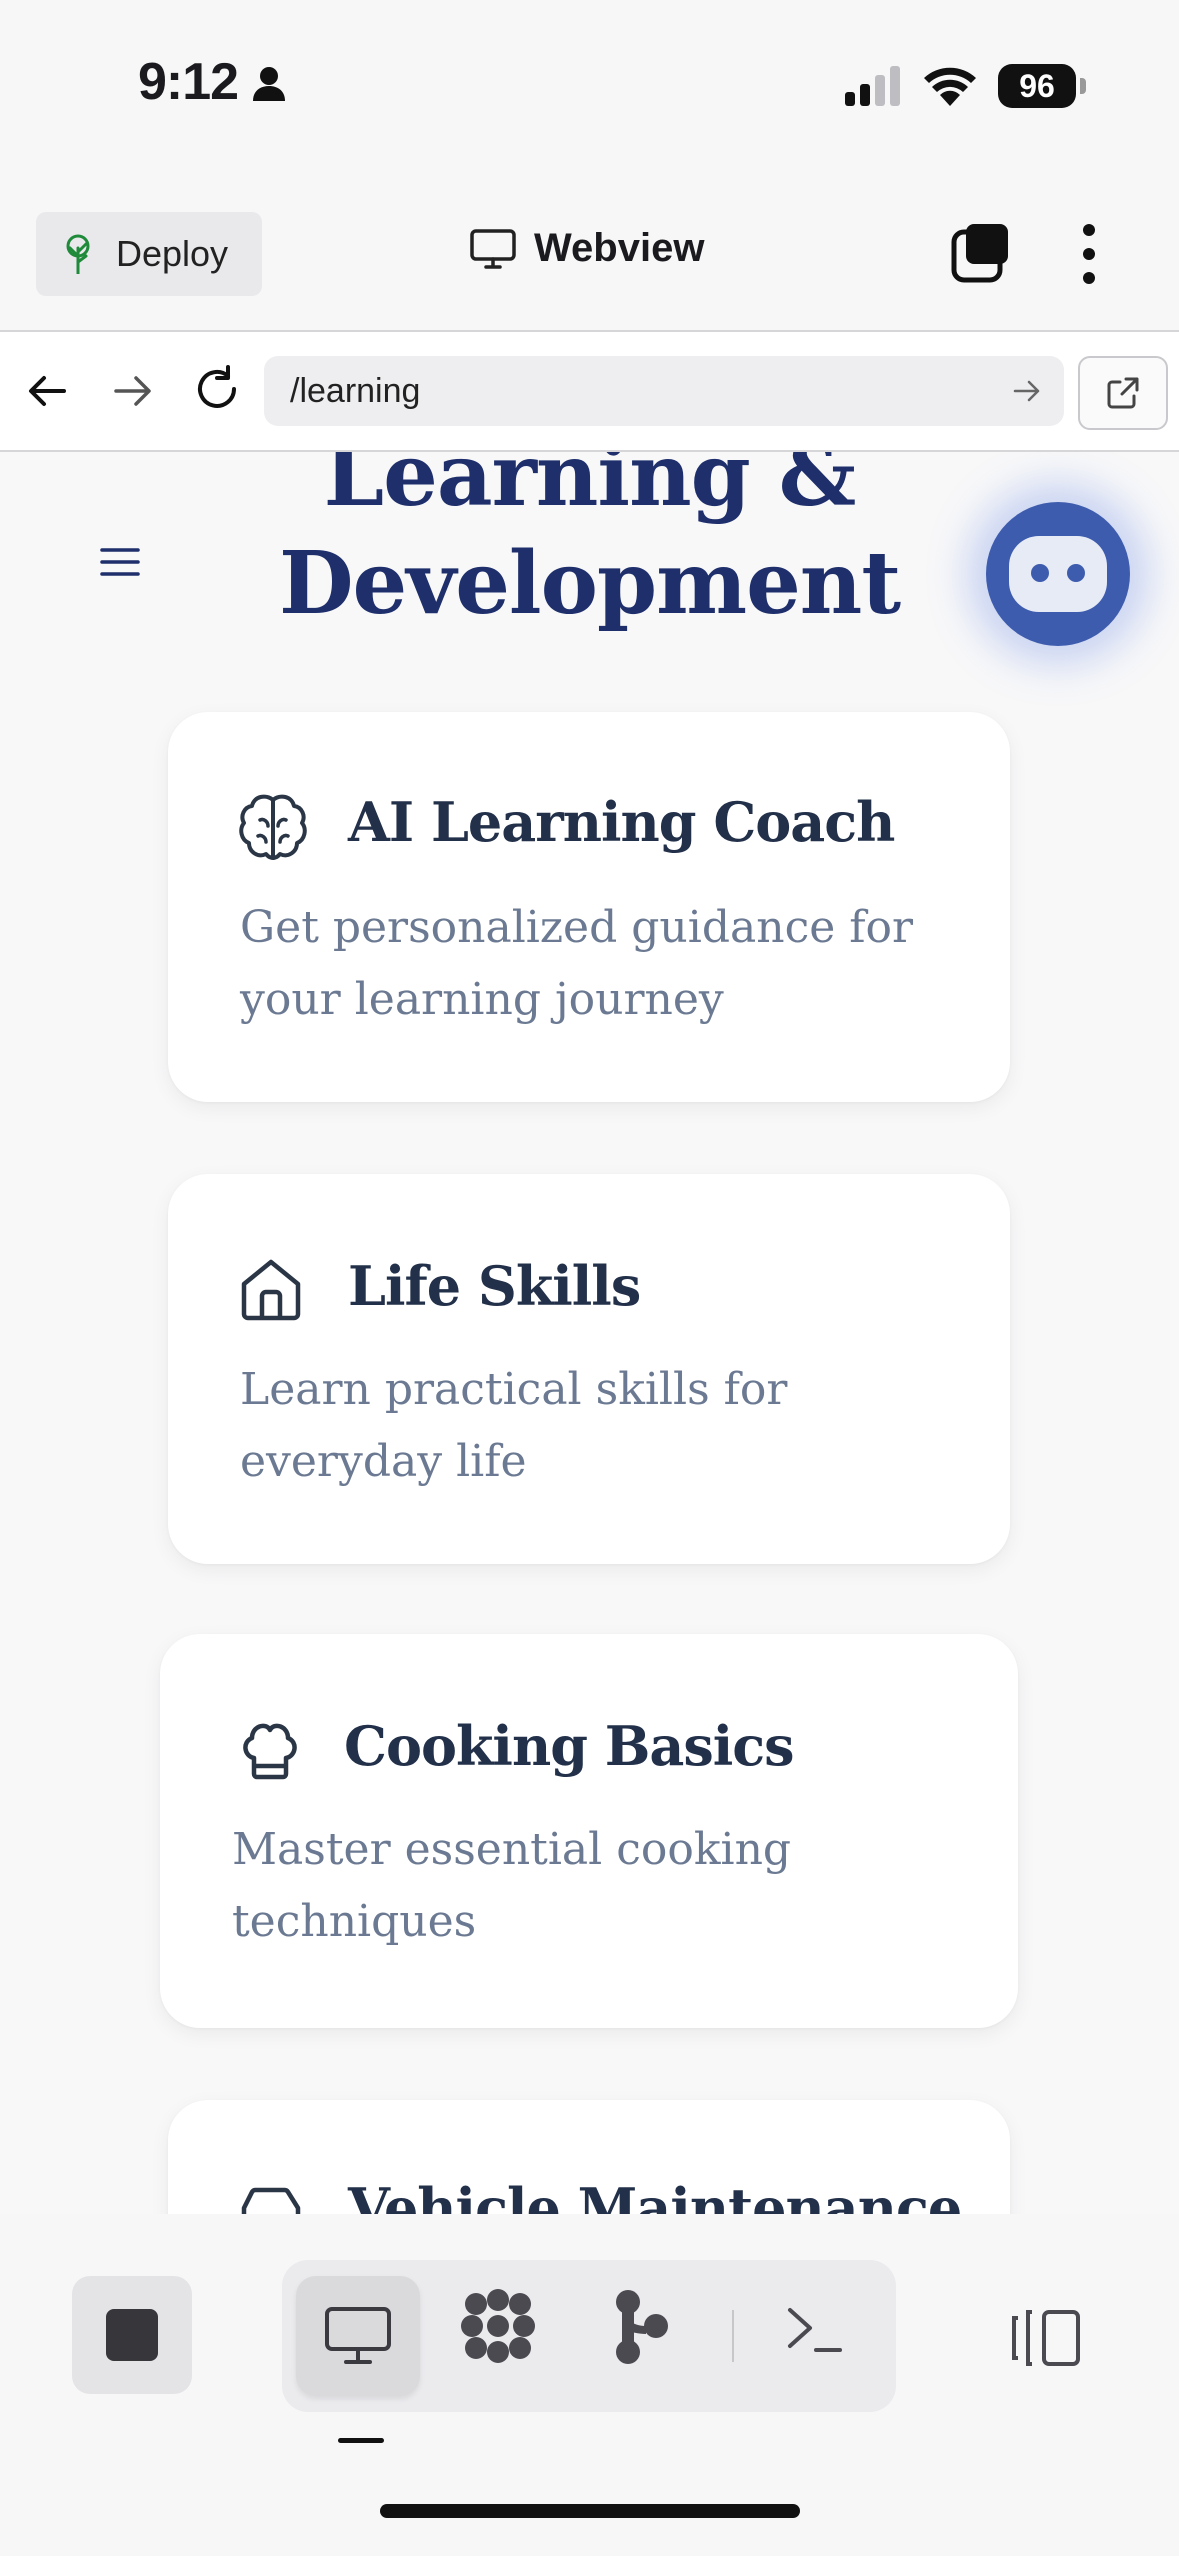 This screenshot has width=1179, height=2556. What do you see at coordinates (270, 1751) in the screenshot?
I see `chef-hat-icon` at bounding box center [270, 1751].